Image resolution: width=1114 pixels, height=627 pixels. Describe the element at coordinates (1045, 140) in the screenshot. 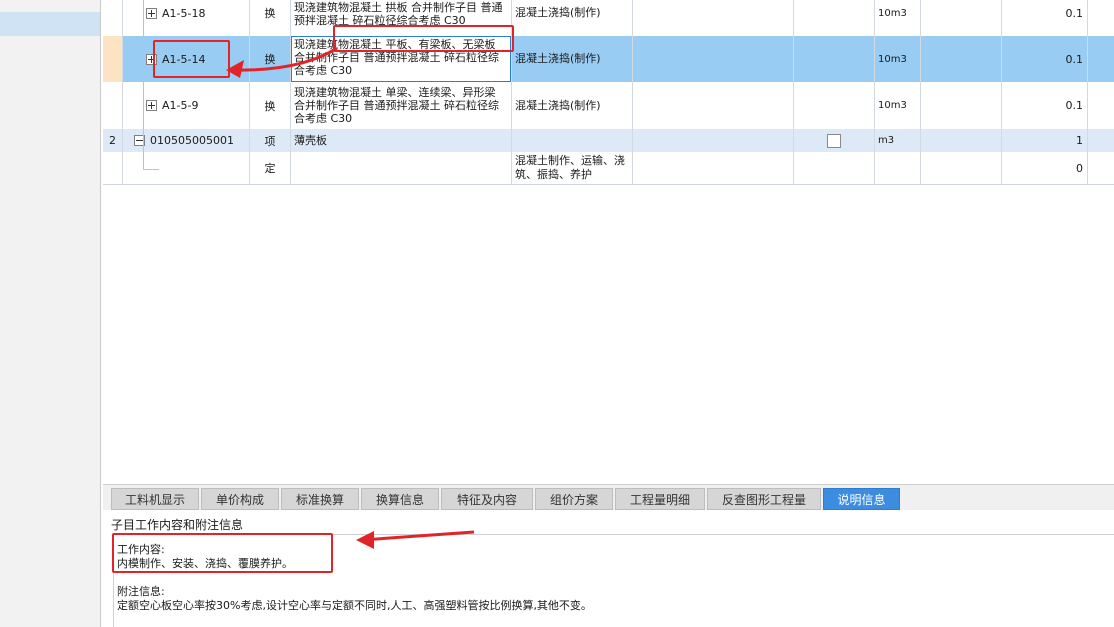

I see `row-qty: 1` at that location.